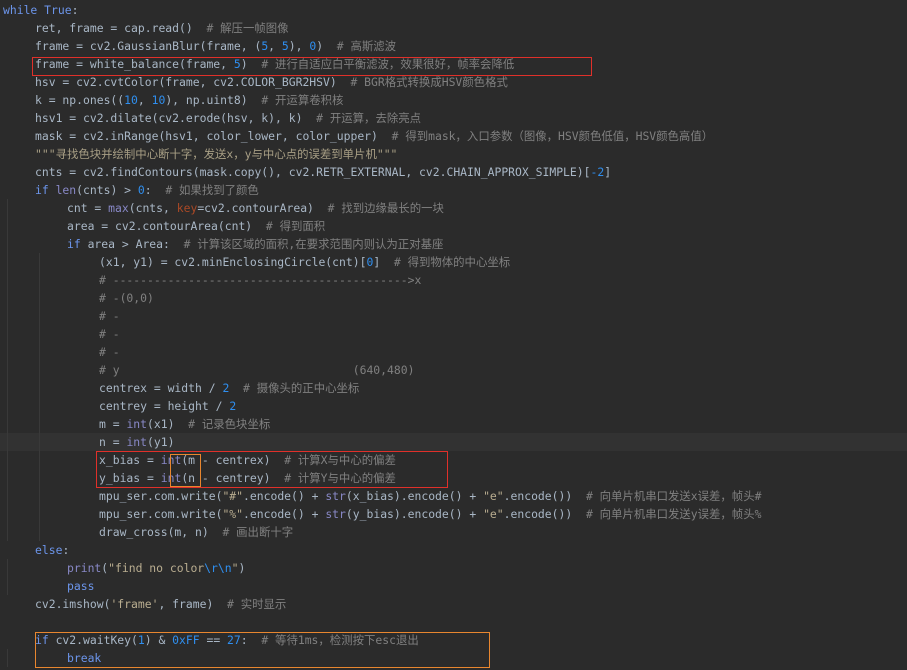 This screenshot has width=907, height=670. Describe the element at coordinates (453, 586) in the screenshot. I see `code-line: pass` at that location.